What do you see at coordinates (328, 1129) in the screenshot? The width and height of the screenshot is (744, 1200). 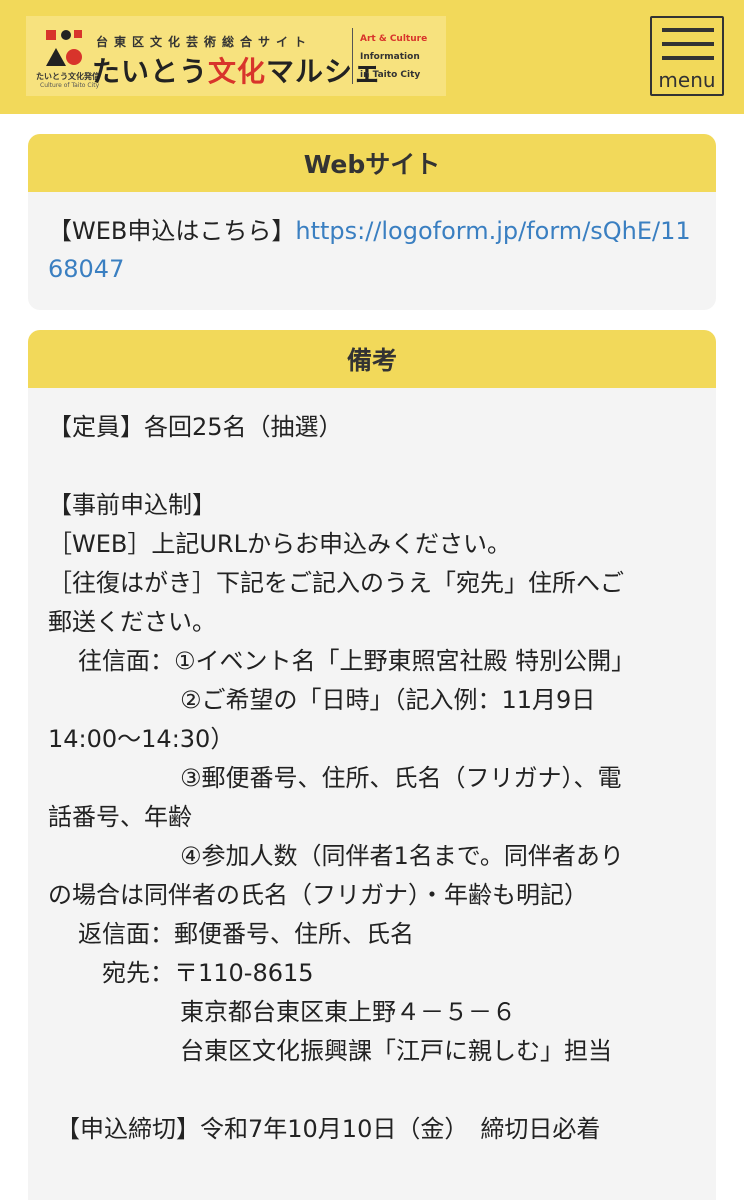 I see `deadline-text: 【申込締切】令和7年10月10日（金） 締切日必着` at bounding box center [328, 1129].